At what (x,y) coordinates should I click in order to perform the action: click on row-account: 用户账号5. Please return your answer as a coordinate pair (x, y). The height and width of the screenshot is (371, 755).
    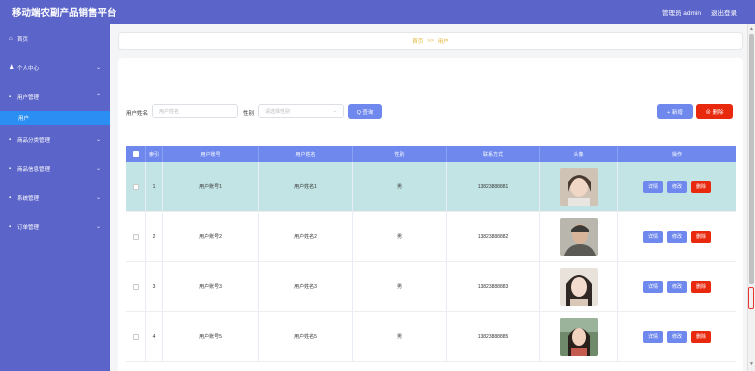
    Looking at the image, I should click on (211, 336).